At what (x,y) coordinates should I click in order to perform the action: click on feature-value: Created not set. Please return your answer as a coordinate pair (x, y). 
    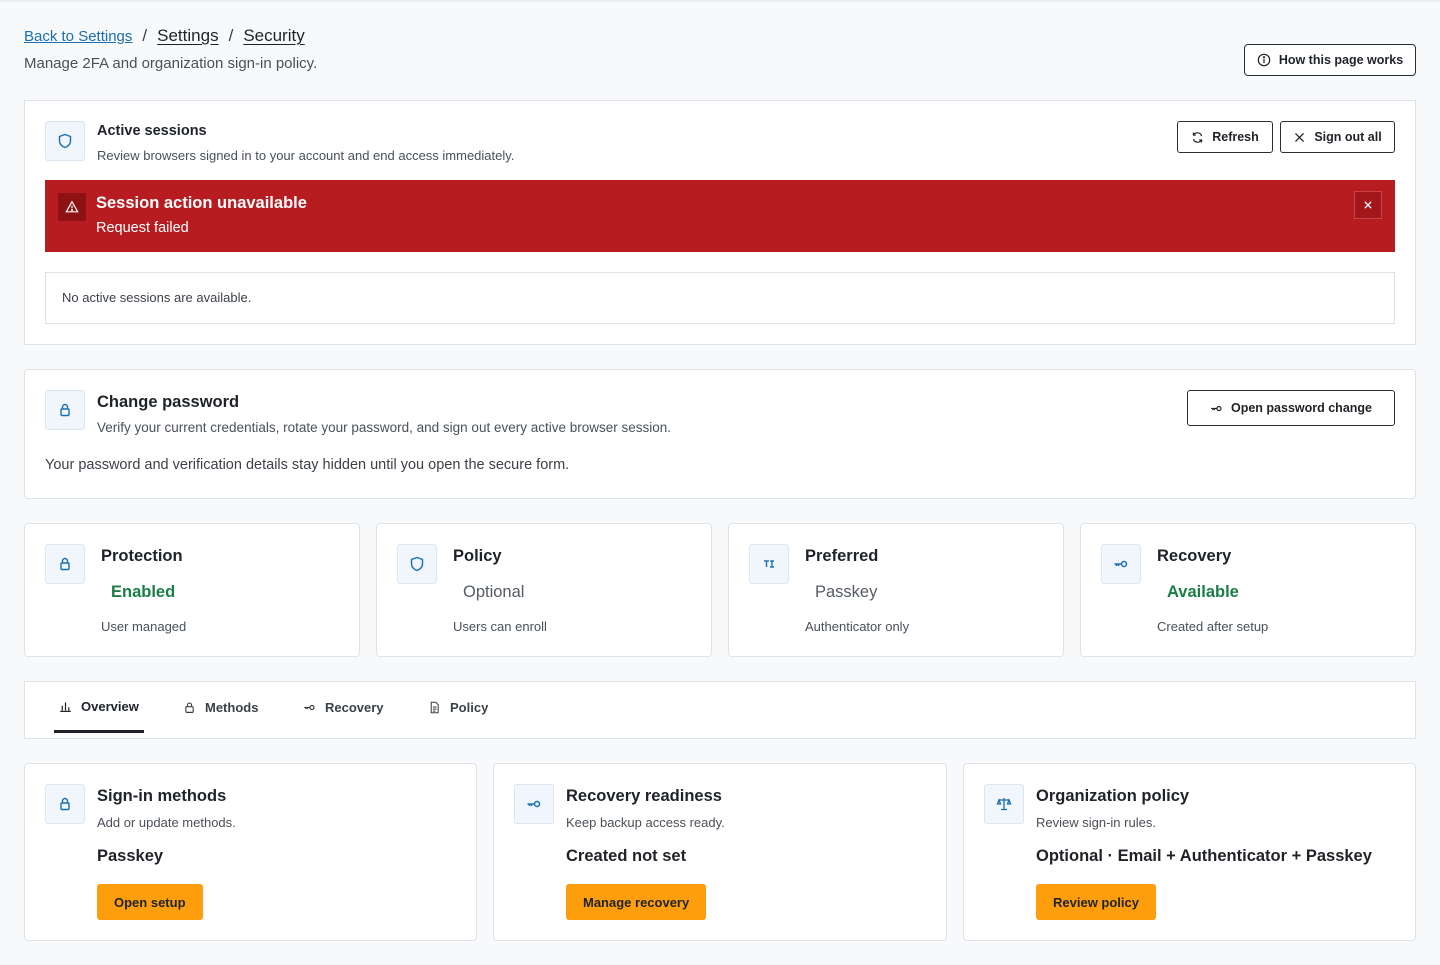
    Looking at the image, I should click on (626, 856).